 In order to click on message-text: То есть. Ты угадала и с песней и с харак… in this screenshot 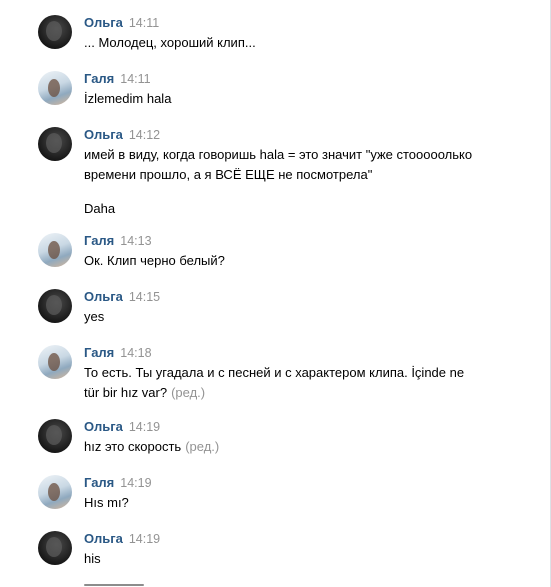, I will do `click(280, 383)`.